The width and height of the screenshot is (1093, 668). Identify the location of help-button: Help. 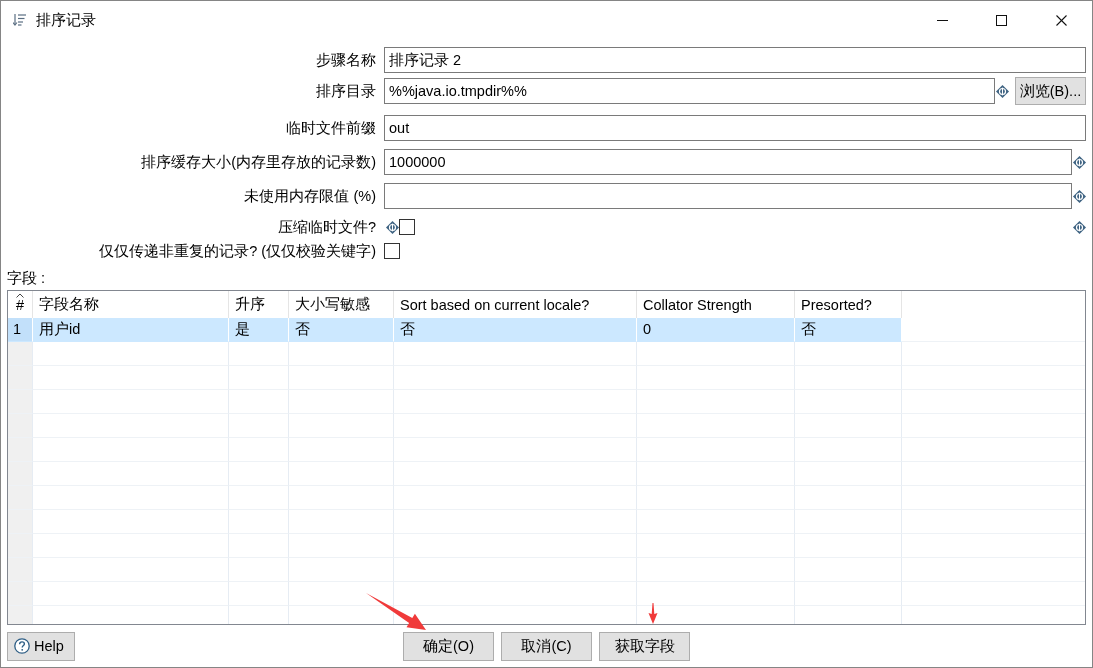
(41, 646).